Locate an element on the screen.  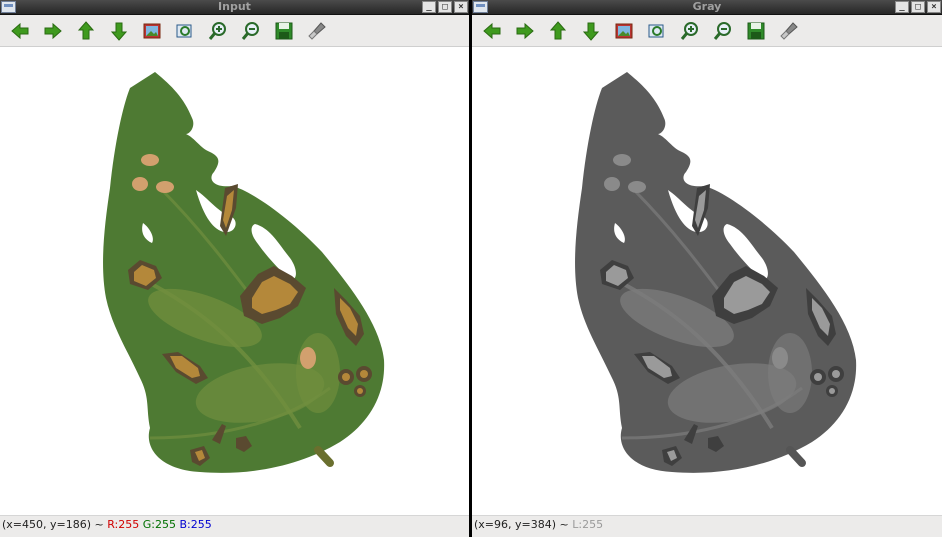
window-title: Gray is located at coordinates (707, 6).